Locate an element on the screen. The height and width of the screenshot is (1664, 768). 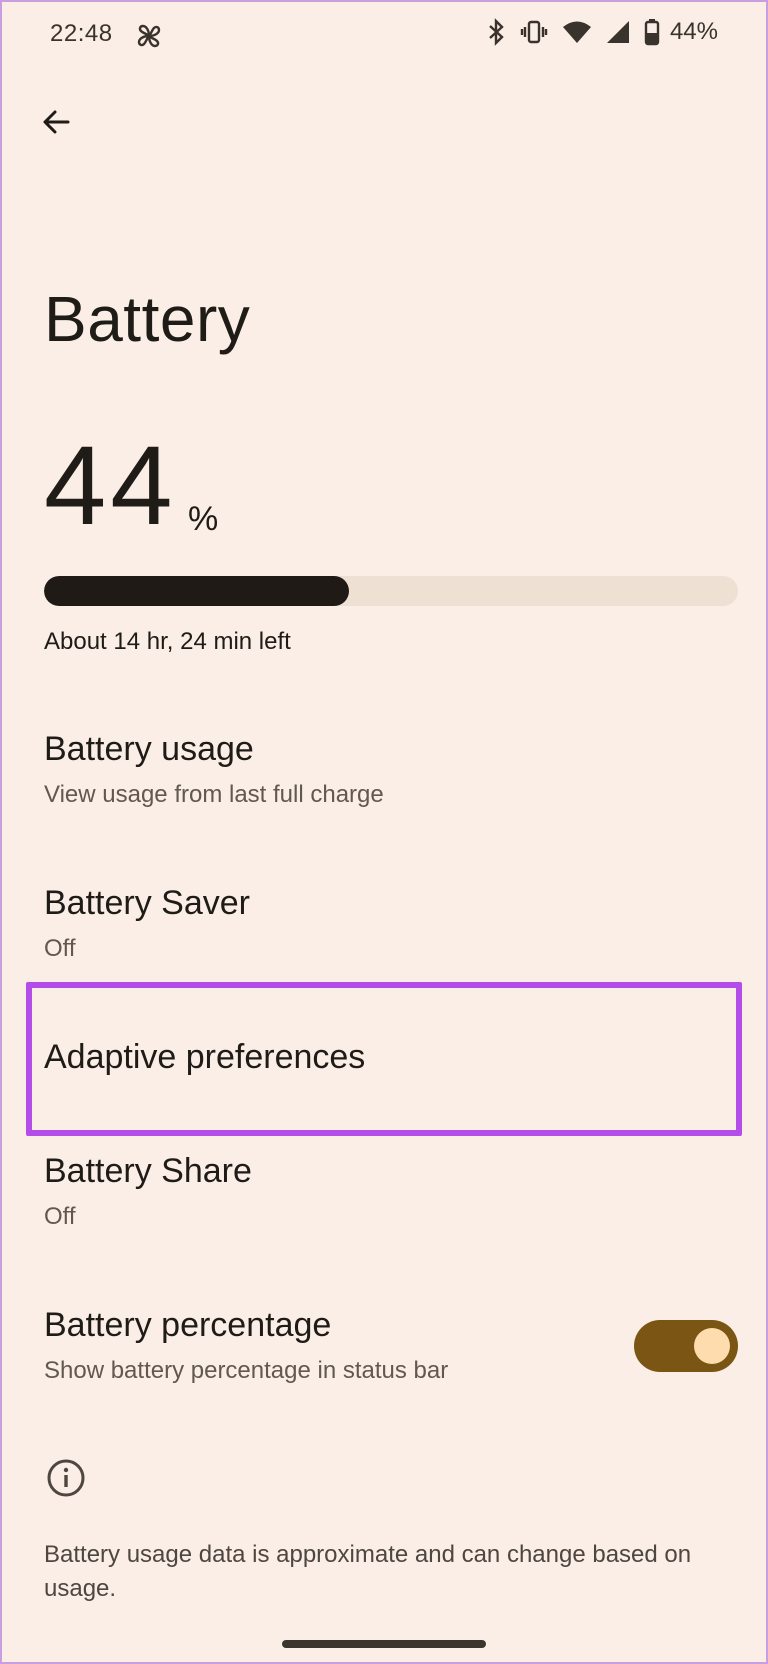
wifi-icon is located at coordinates (576, 32).